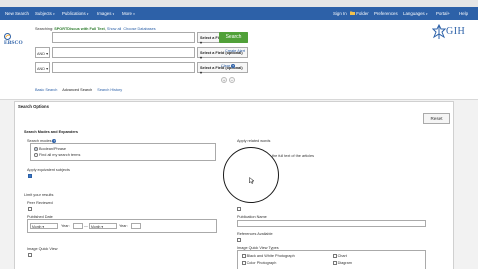 This screenshot has width=478, height=269. What do you see at coordinates (33, 106) in the screenshot?
I see `search-options-title: Search Options` at bounding box center [33, 106].